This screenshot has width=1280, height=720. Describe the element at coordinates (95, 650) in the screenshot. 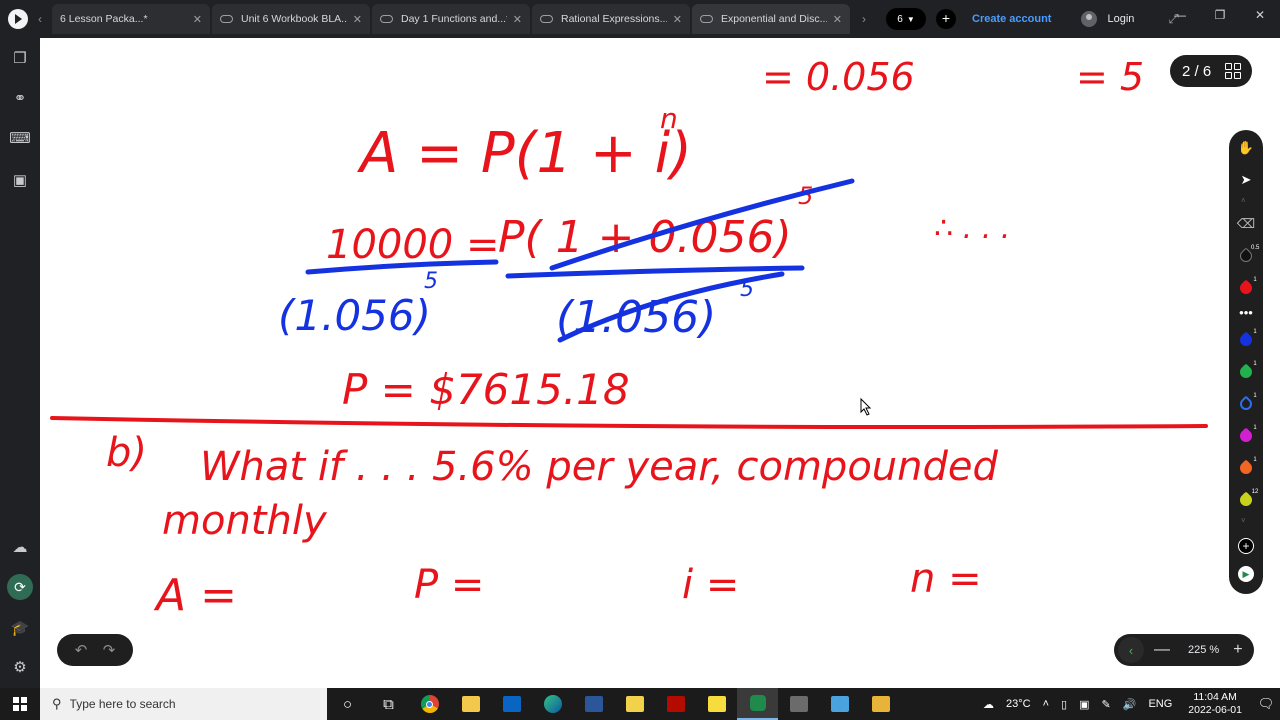

I see `undo-redo-controls: ↶ ↷` at that location.